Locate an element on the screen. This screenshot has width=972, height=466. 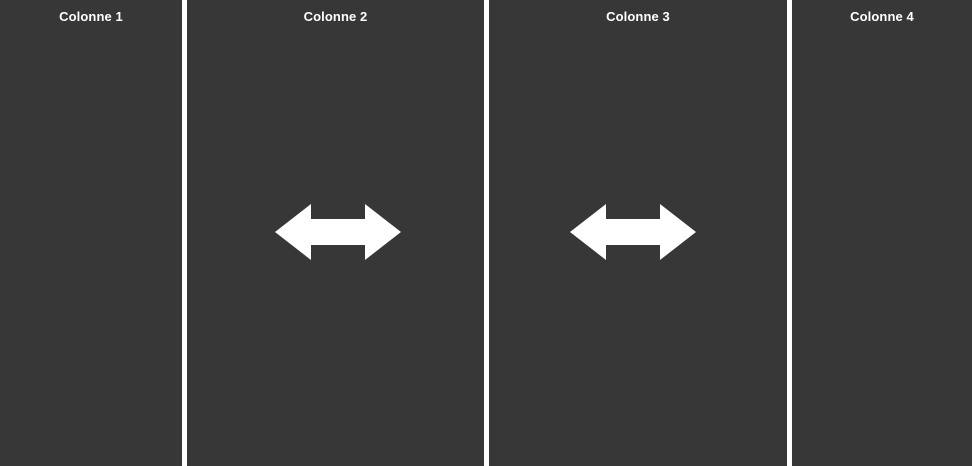
column-title: Colonne 2 is located at coordinates (335, 16).